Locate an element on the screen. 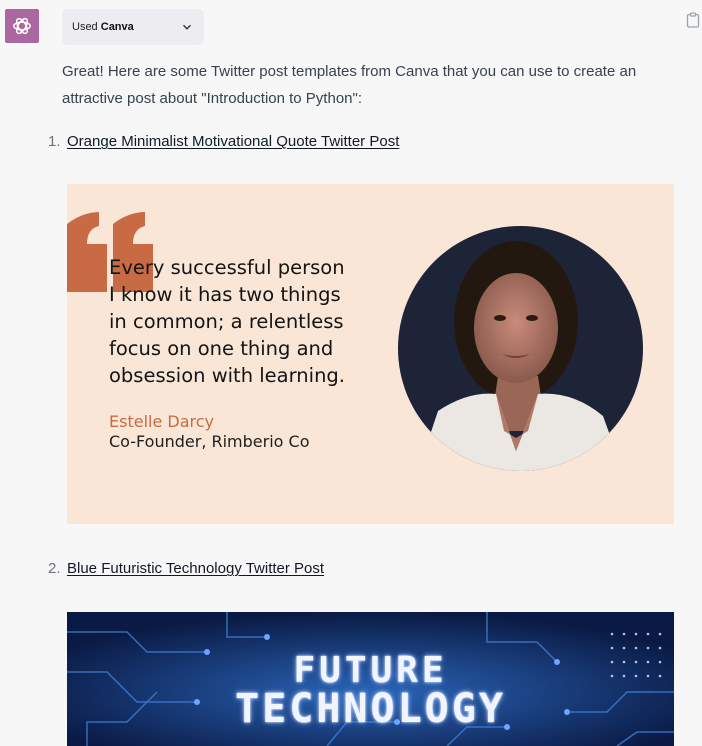  quote-line: obsession with learning. is located at coordinates (227, 375).